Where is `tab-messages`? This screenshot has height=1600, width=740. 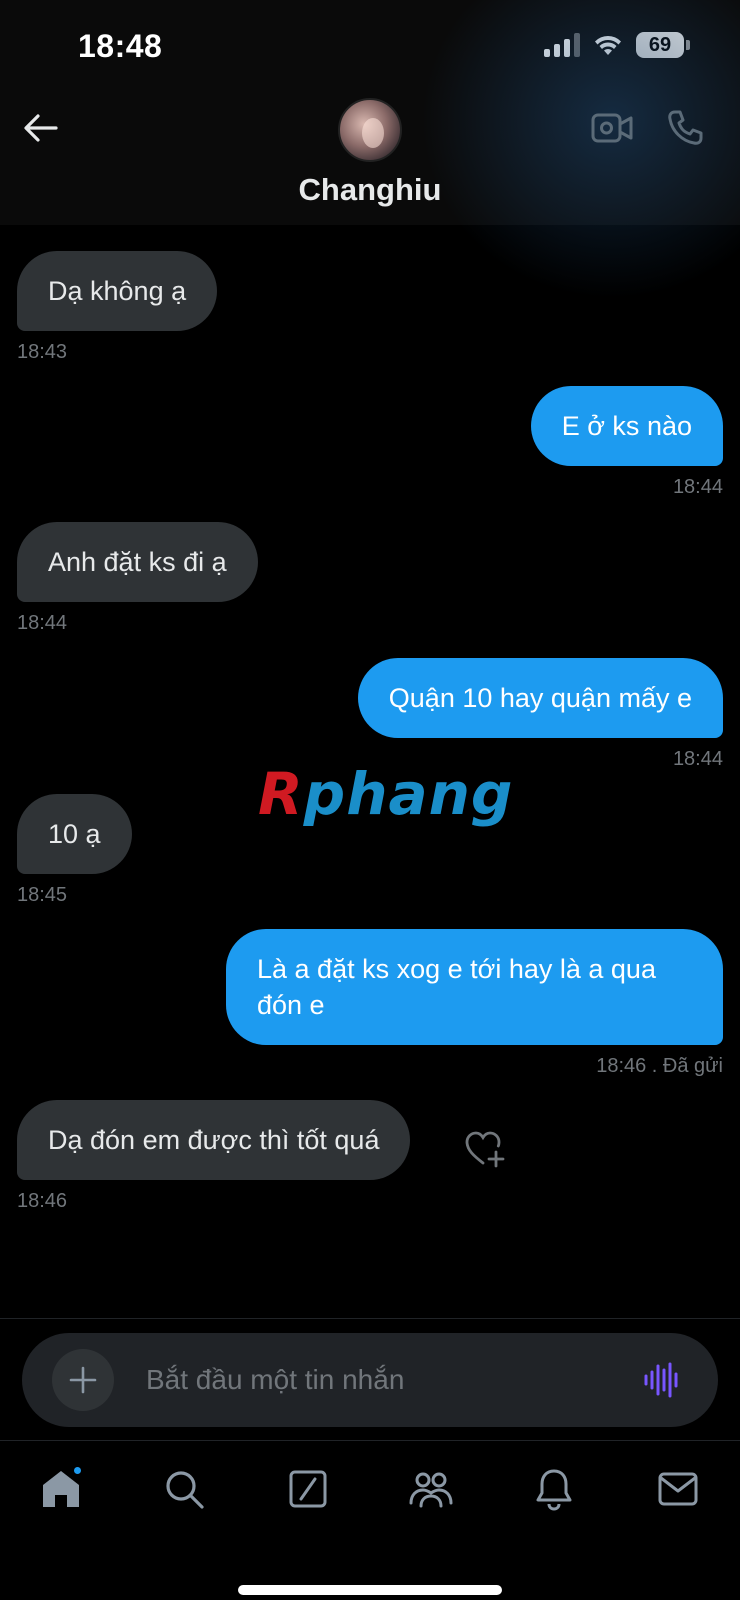
tab-messages is located at coordinates (678, 1489).